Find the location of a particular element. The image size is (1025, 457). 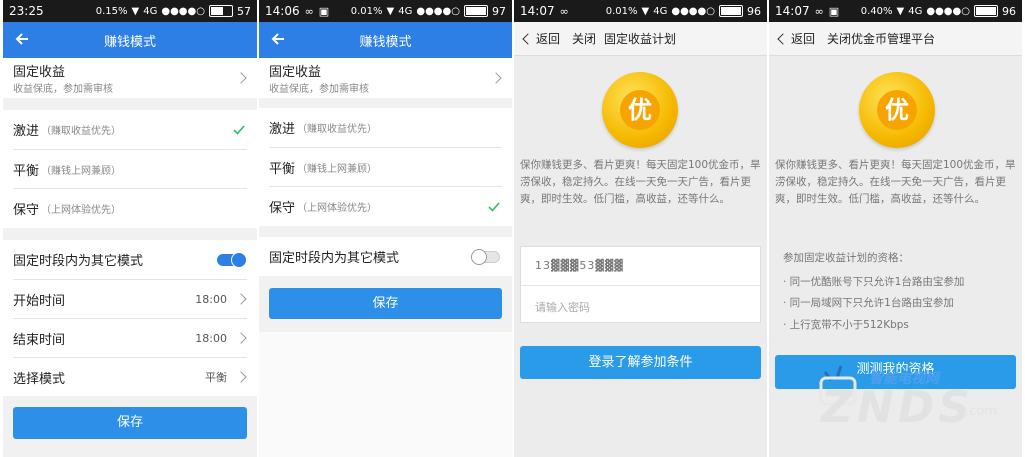

end-time-item: 结束时间 18:00 is located at coordinates (130, 338).